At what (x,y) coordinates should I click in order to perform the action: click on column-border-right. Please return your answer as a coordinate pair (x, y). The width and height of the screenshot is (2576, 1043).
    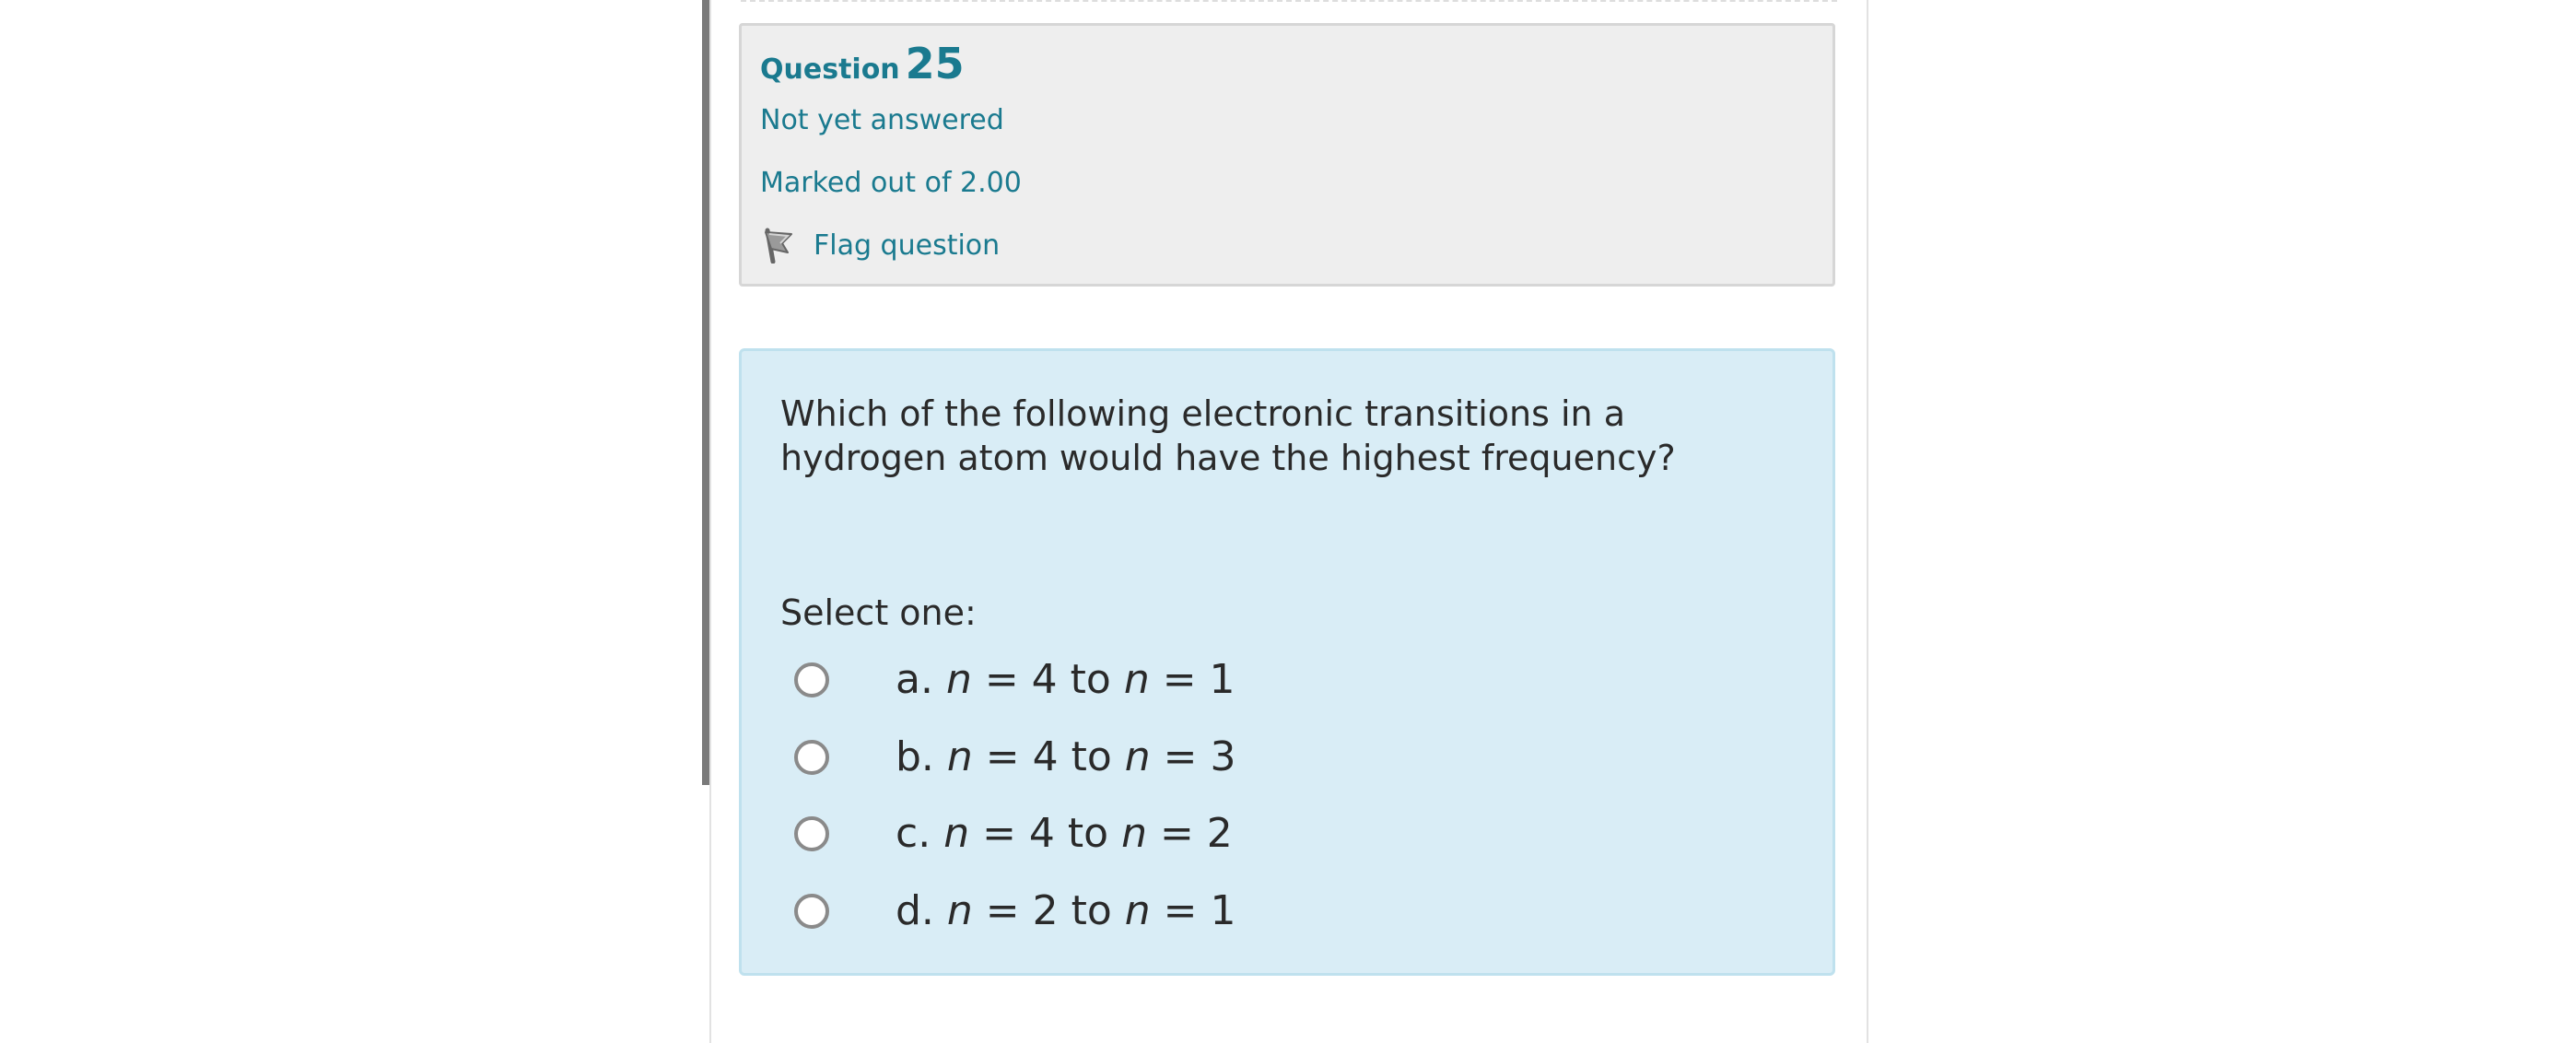
    Looking at the image, I should click on (1867, 521).